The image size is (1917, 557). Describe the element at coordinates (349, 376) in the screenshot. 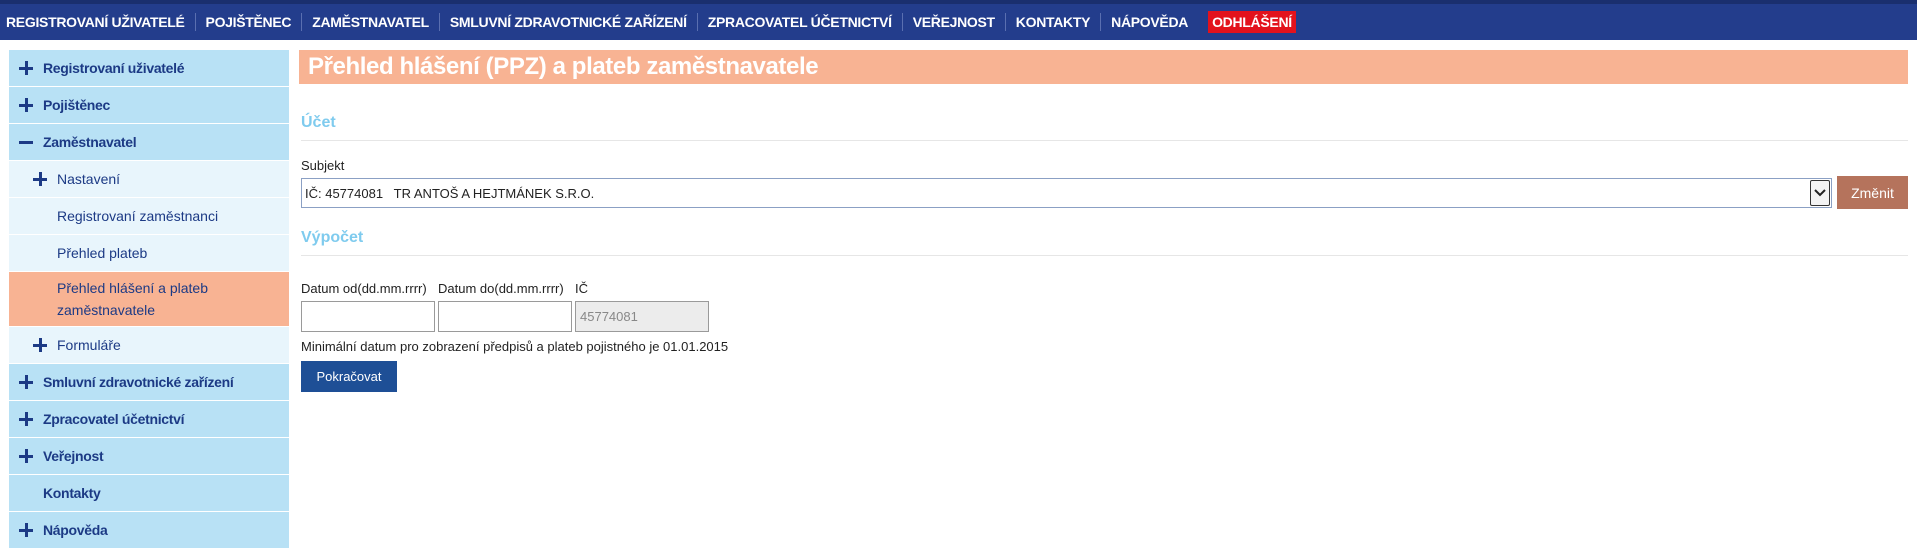

I see `continue-button: Pokračovat` at that location.